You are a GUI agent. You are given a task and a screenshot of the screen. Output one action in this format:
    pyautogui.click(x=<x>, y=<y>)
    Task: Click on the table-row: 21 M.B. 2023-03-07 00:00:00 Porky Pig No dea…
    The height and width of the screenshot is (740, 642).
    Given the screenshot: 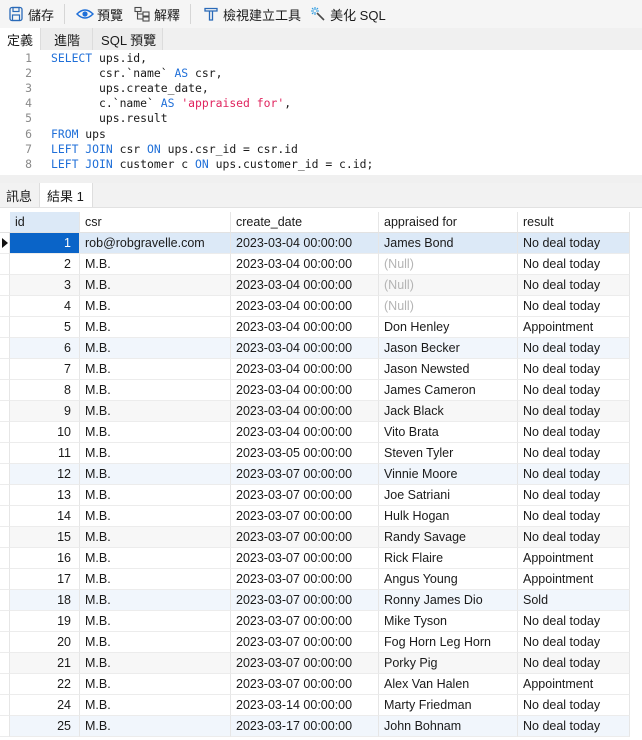 What is the action you would take?
    pyautogui.click(x=315, y=663)
    